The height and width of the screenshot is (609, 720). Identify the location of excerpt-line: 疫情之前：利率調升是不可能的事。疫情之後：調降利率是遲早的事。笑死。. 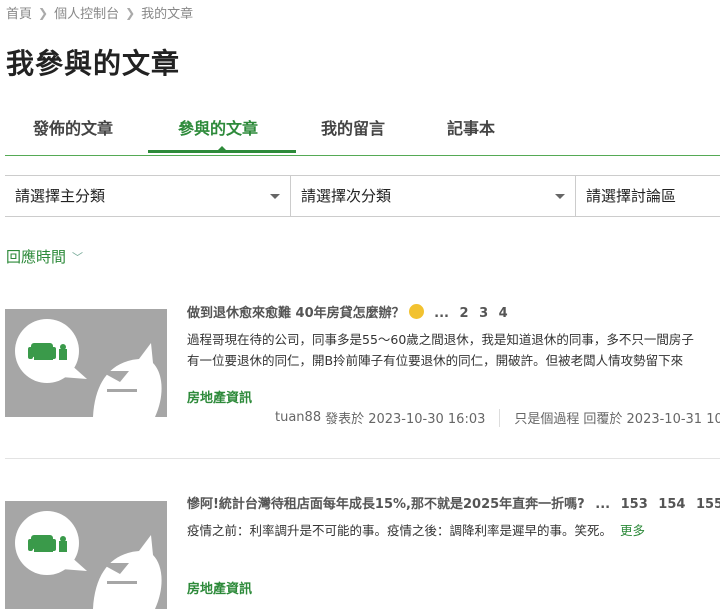
(400, 530).